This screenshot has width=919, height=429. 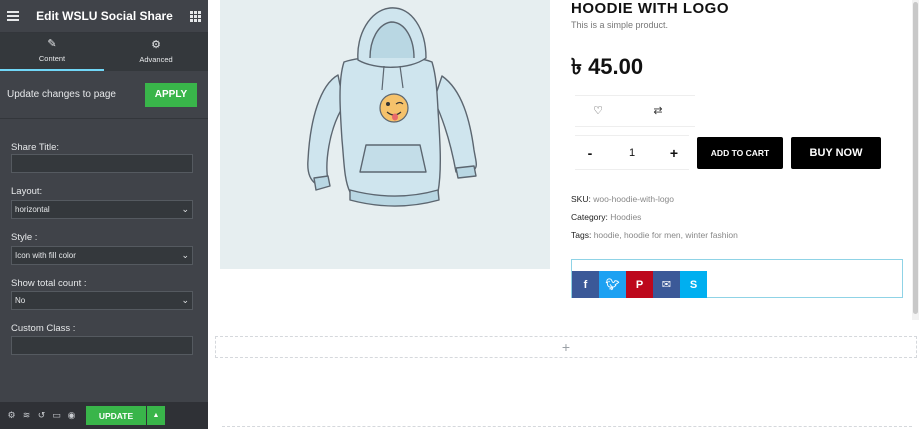 I want to click on tab-advanced: ⚙ Advanced, so click(x=156, y=52).